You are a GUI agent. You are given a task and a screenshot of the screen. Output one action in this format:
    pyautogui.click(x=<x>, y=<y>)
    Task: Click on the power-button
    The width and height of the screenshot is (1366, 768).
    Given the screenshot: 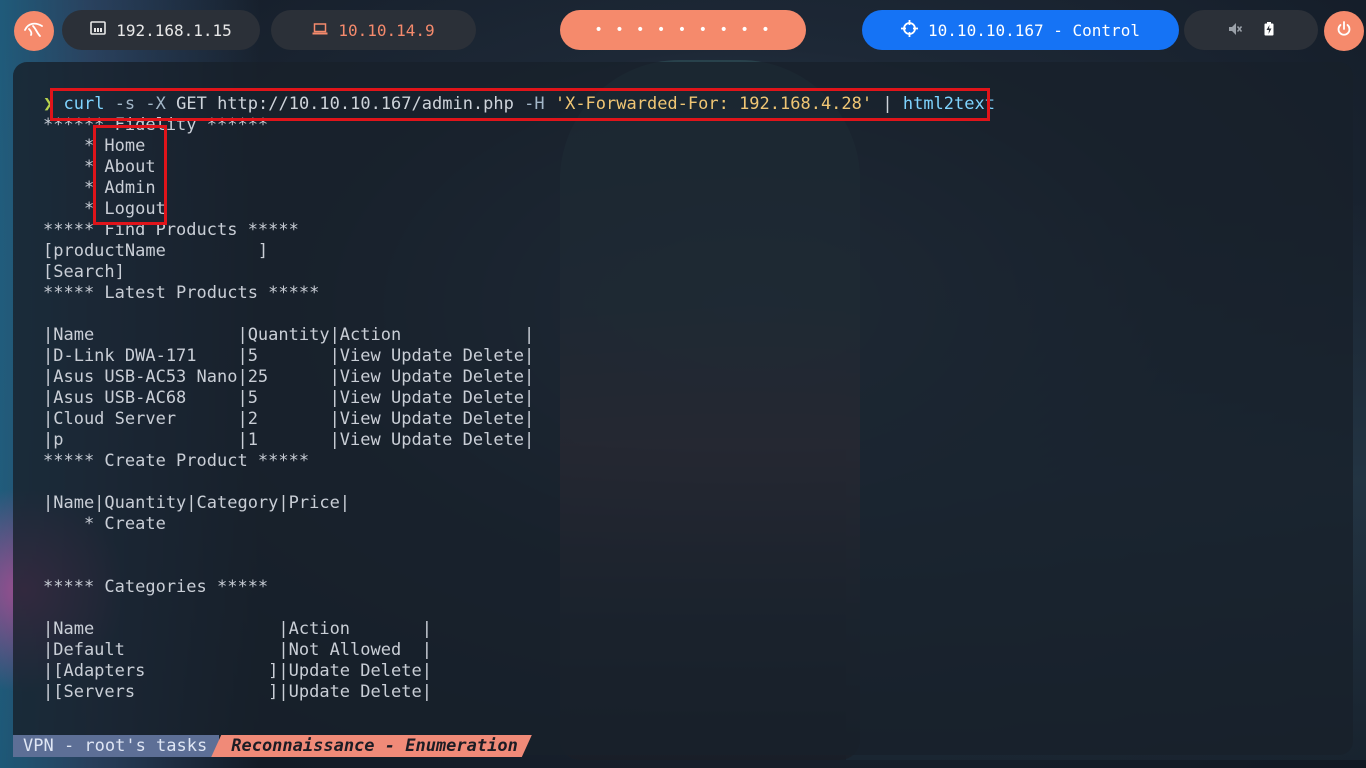 What is the action you would take?
    pyautogui.click(x=1344, y=31)
    